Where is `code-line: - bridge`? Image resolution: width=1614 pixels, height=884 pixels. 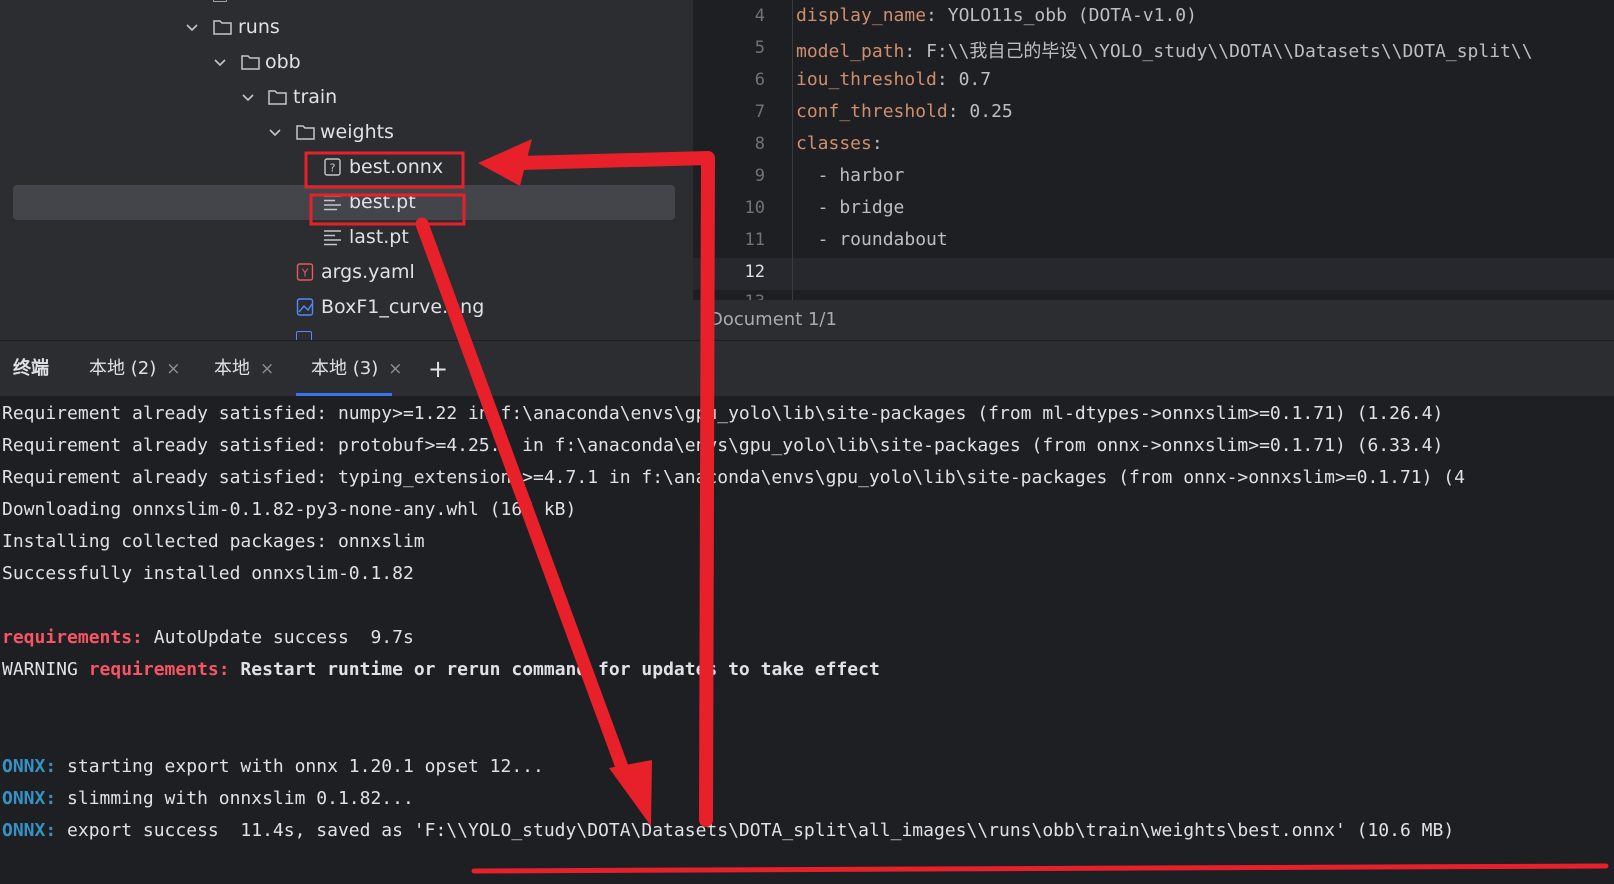
code-line: - bridge is located at coordinates (850, 207).